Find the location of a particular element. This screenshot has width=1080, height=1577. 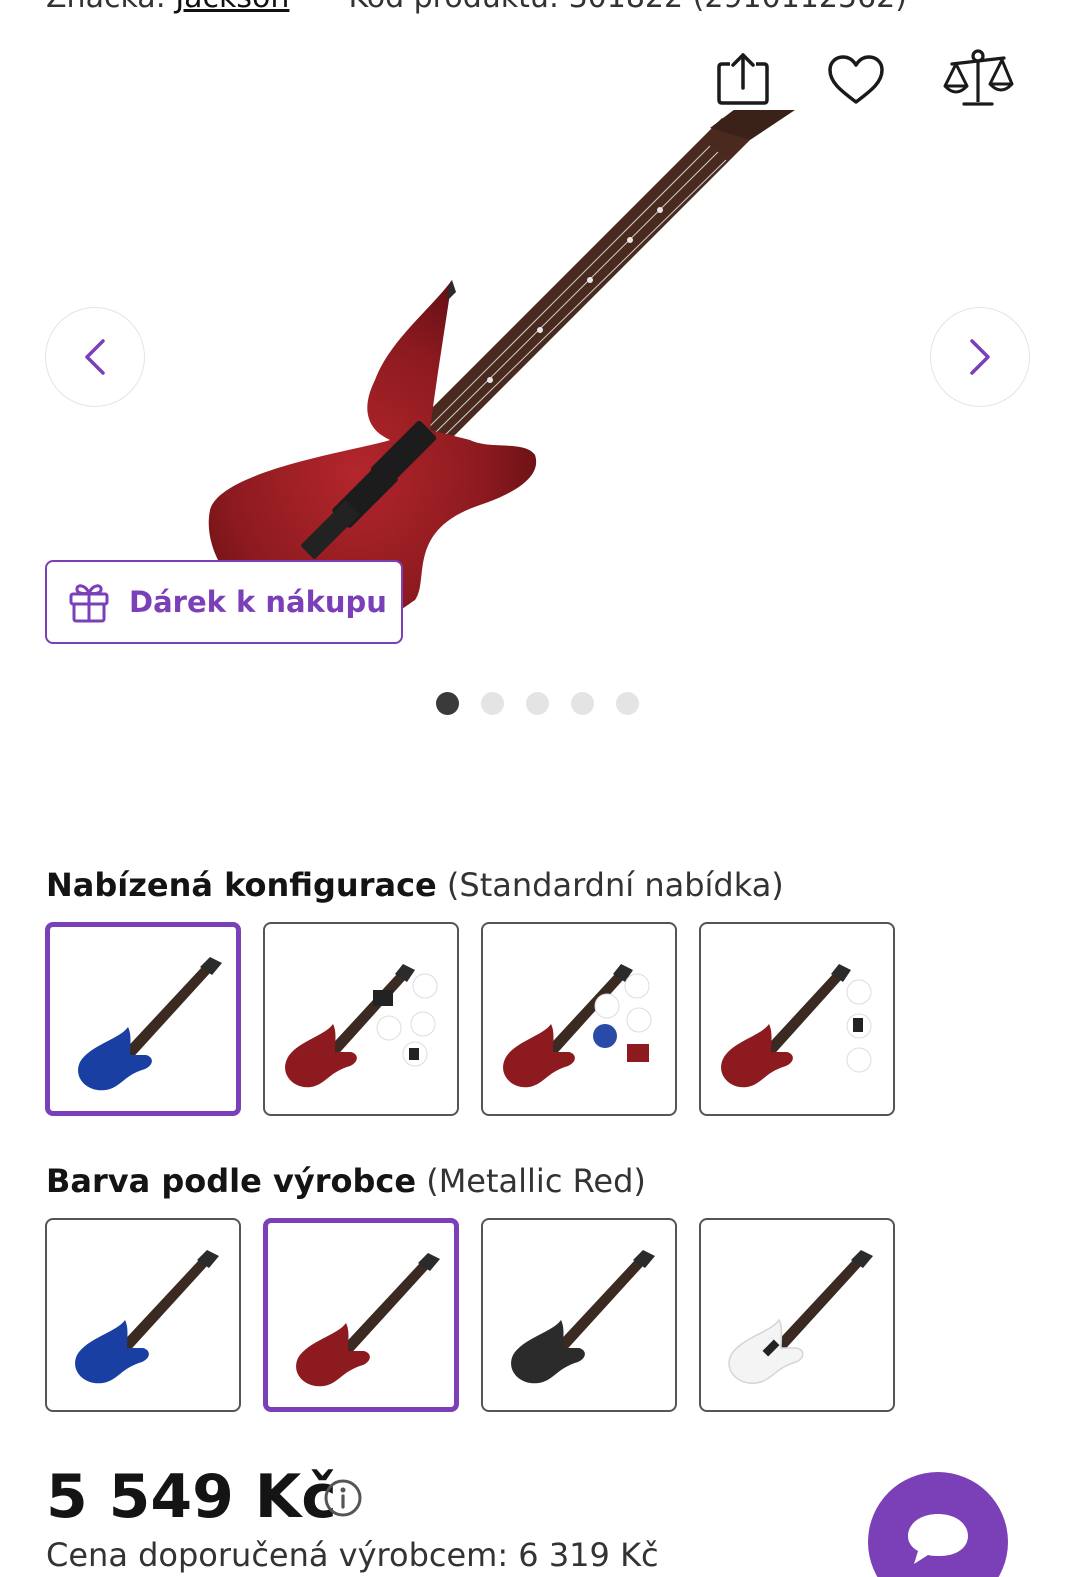

brand-link: Jackson is located at coordinates (232, 7).